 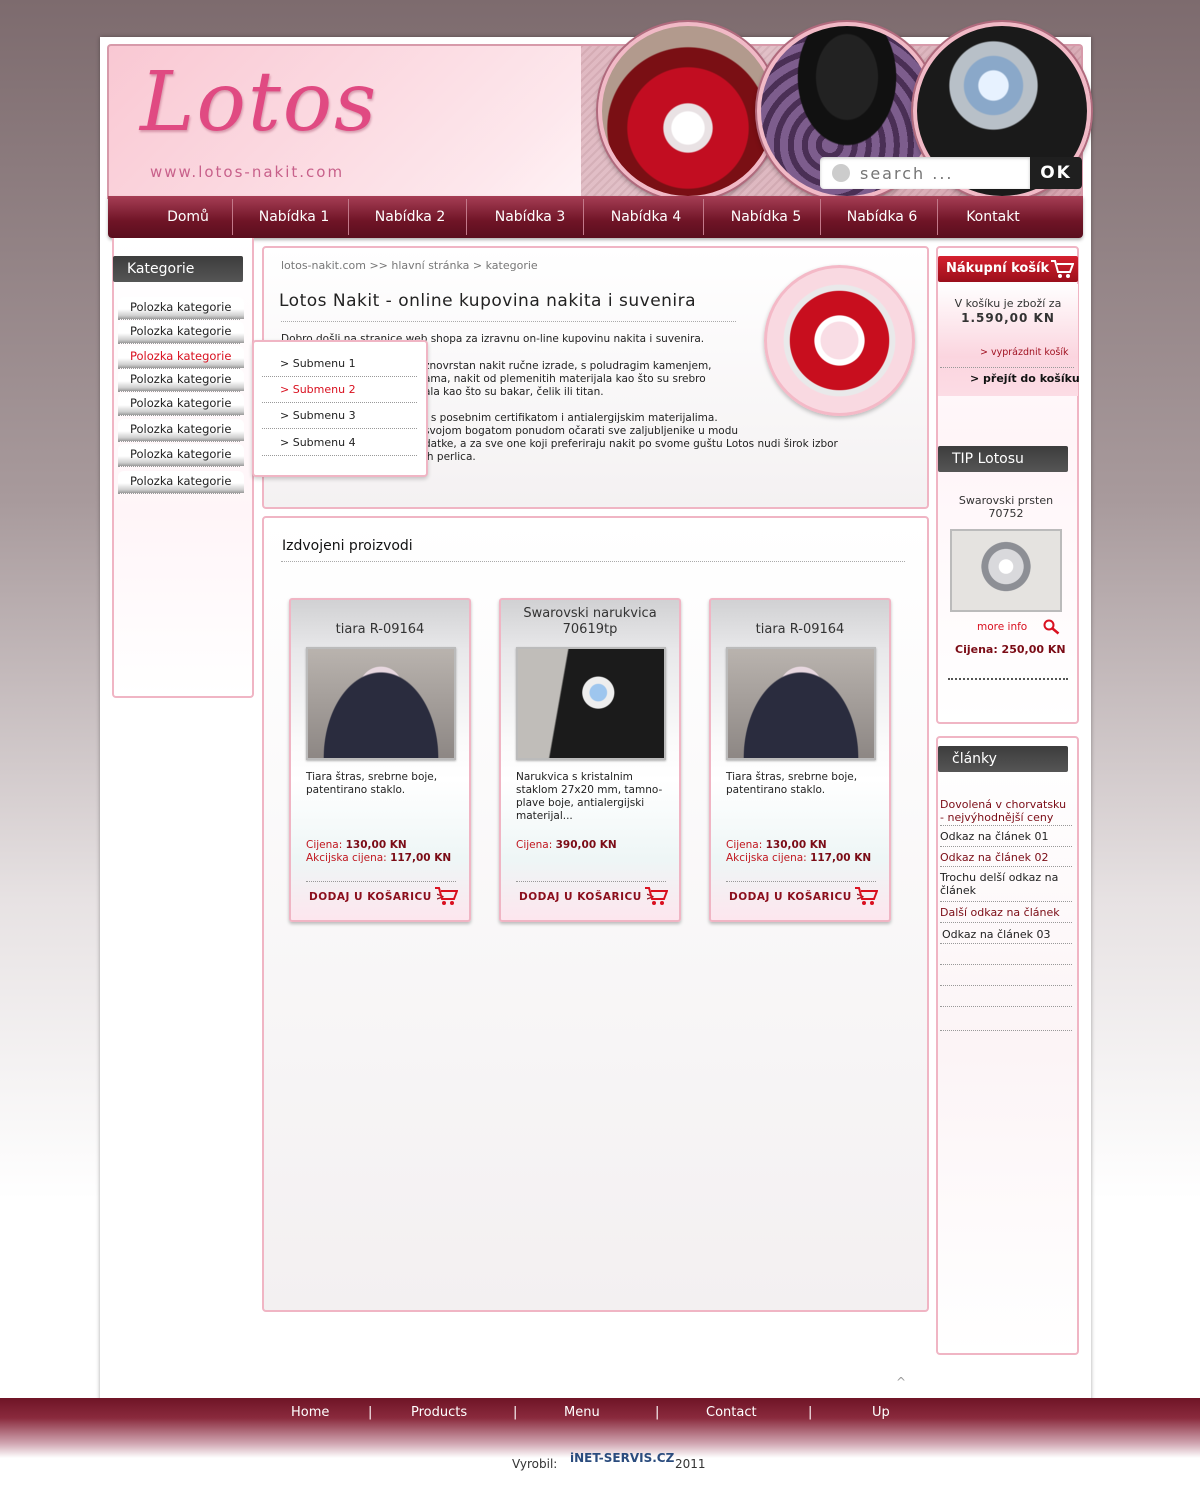 What do you see at coordinates (1003, 459) in the screenshot?
I see `tip-title: TIP Lotosu` at bounding box center [1003, 459].